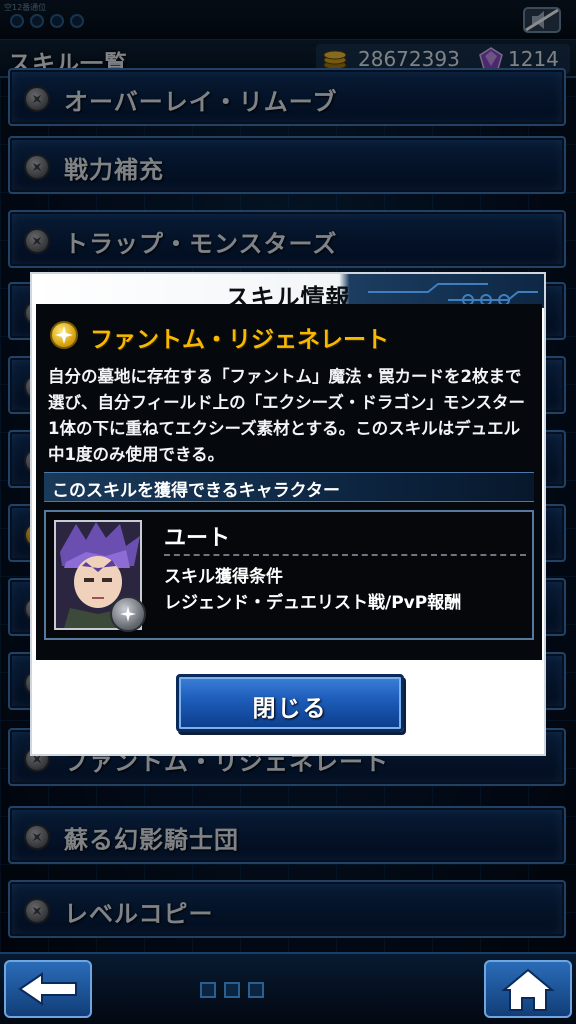  Describe the element at coordinates (197, 538) in the screenshot. I see `character-name: ユート` at that location.